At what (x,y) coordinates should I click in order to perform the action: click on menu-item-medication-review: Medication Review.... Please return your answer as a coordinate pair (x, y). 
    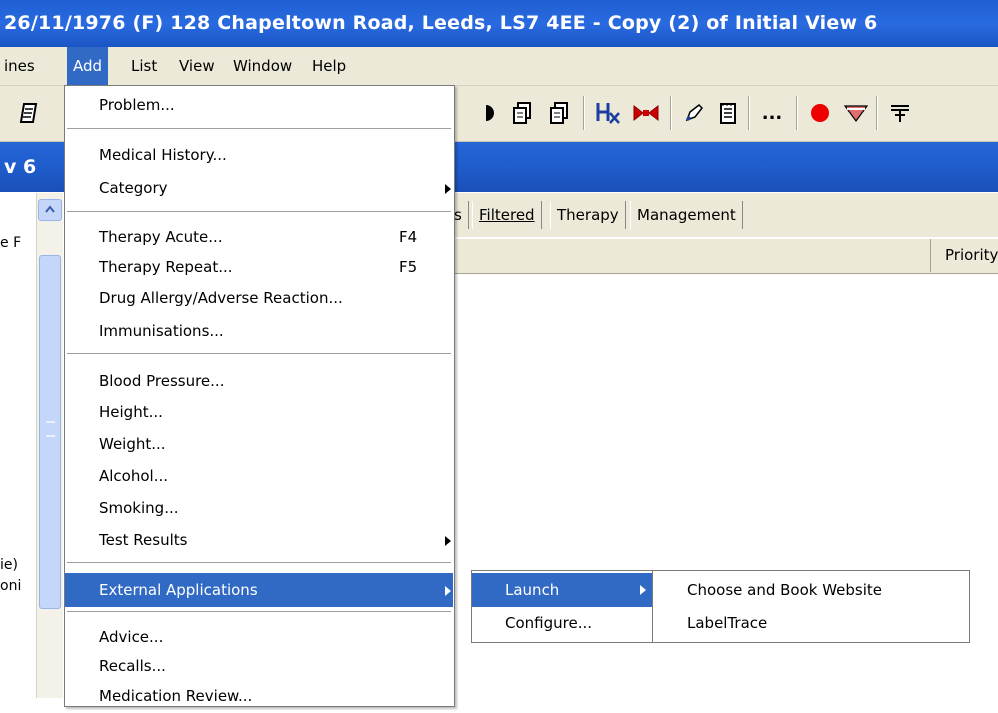
    Looking at the image, I should click on (259, 696).